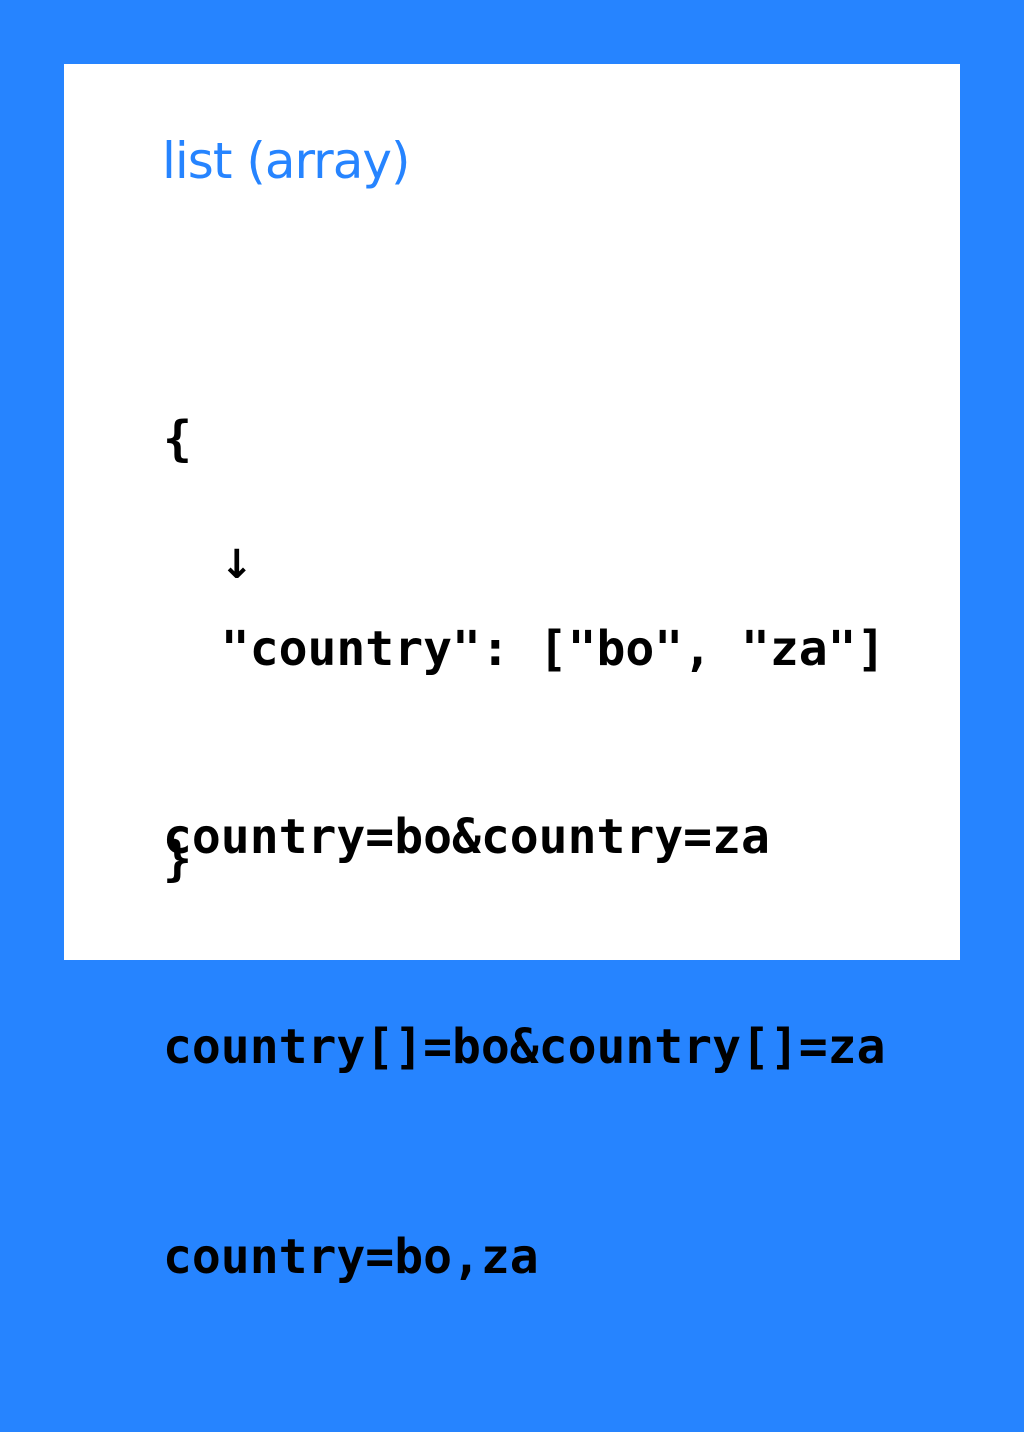 The image size is (1024, 1432). I want to click on open-brace: {, so click(177, 439).